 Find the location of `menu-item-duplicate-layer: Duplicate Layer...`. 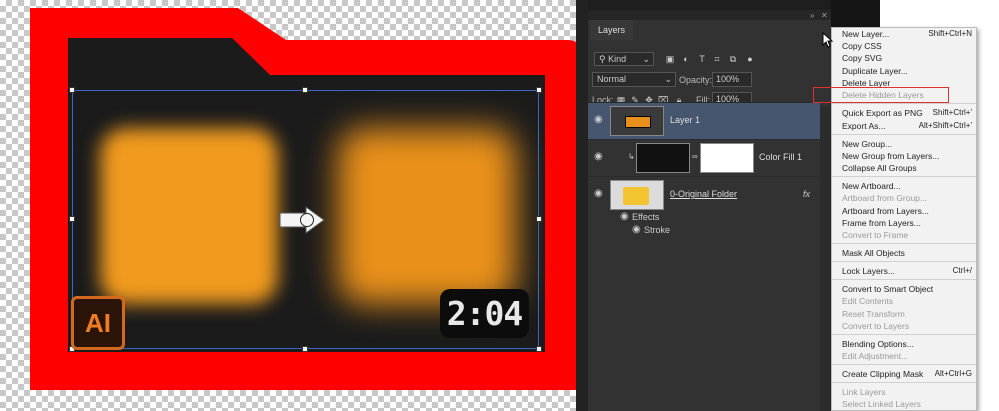

menu-item-duplicate-layer: Duplicate Layer... is located at coordinates (906, 71).